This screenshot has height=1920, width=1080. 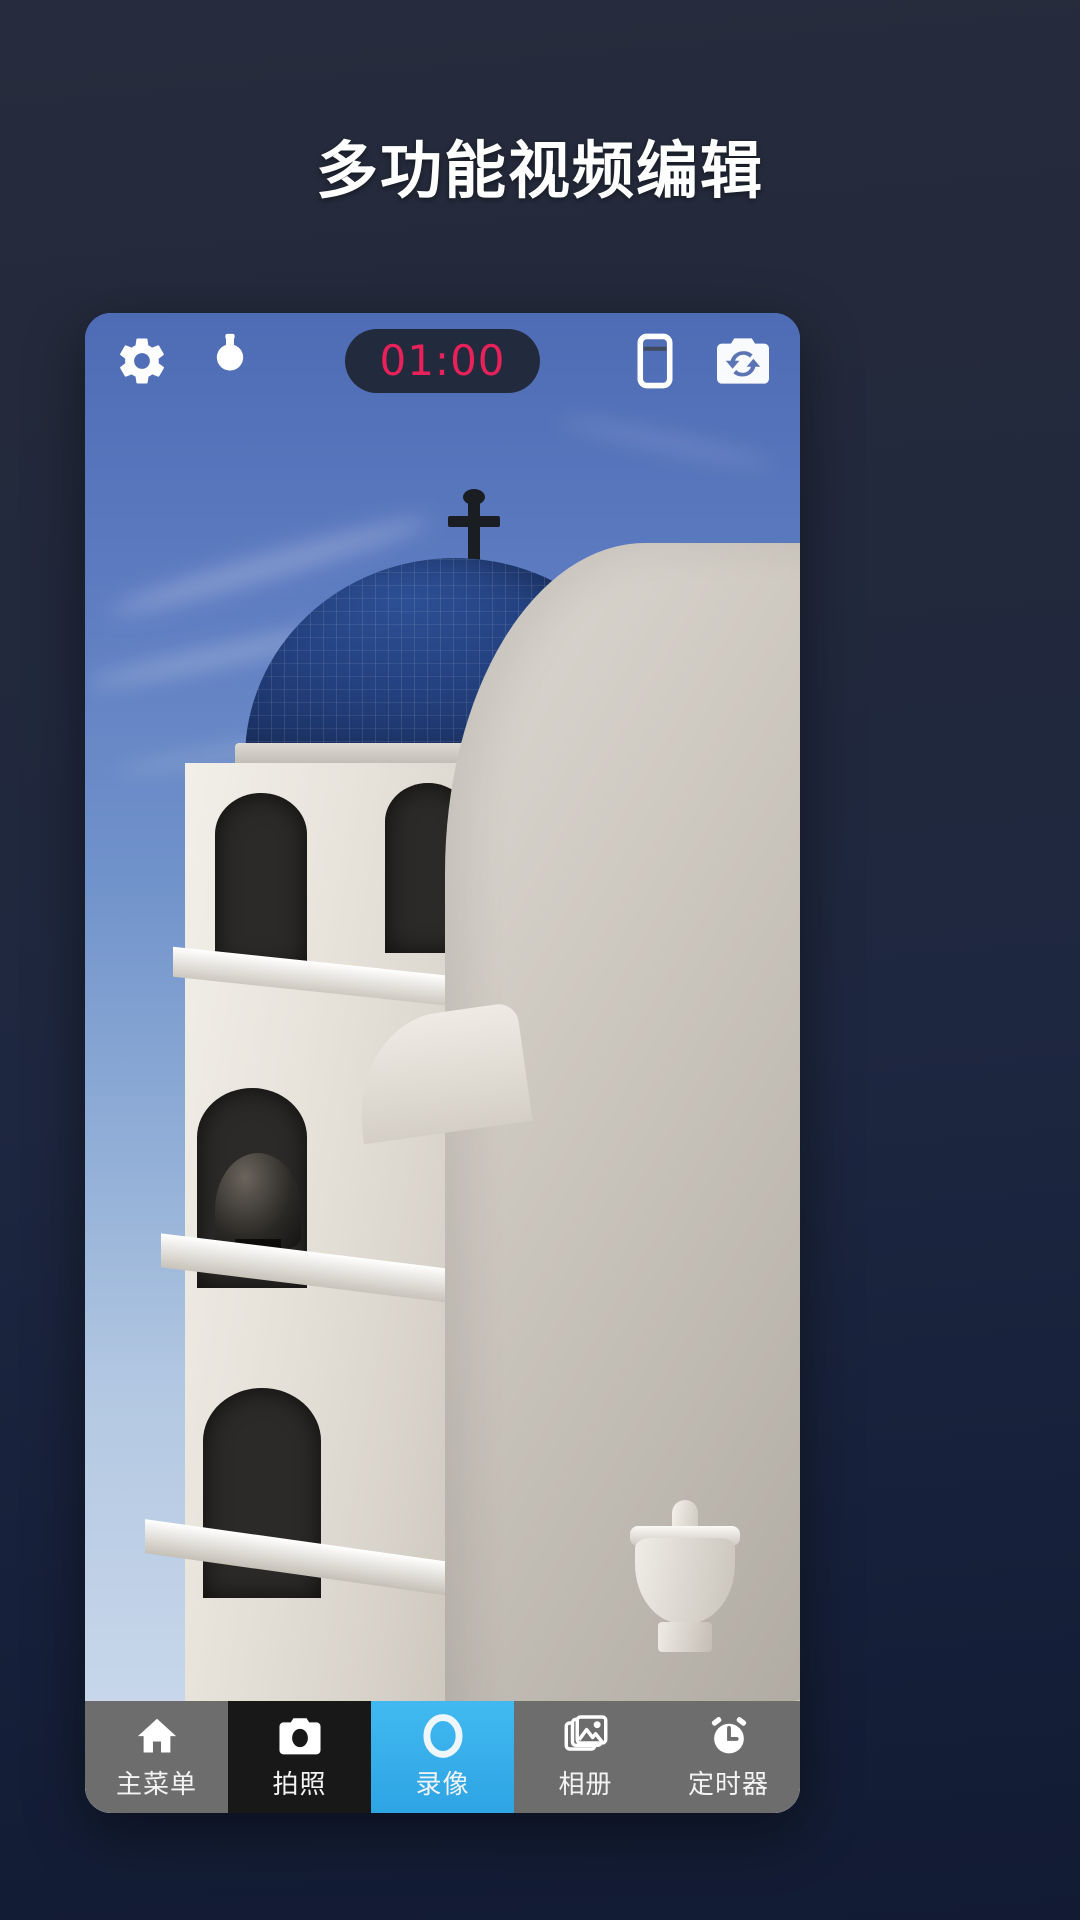 What do you see at coordinates (443, 1736) in the screenshot?
I see `record-ring-icon` at bounding box center [443, 1736].